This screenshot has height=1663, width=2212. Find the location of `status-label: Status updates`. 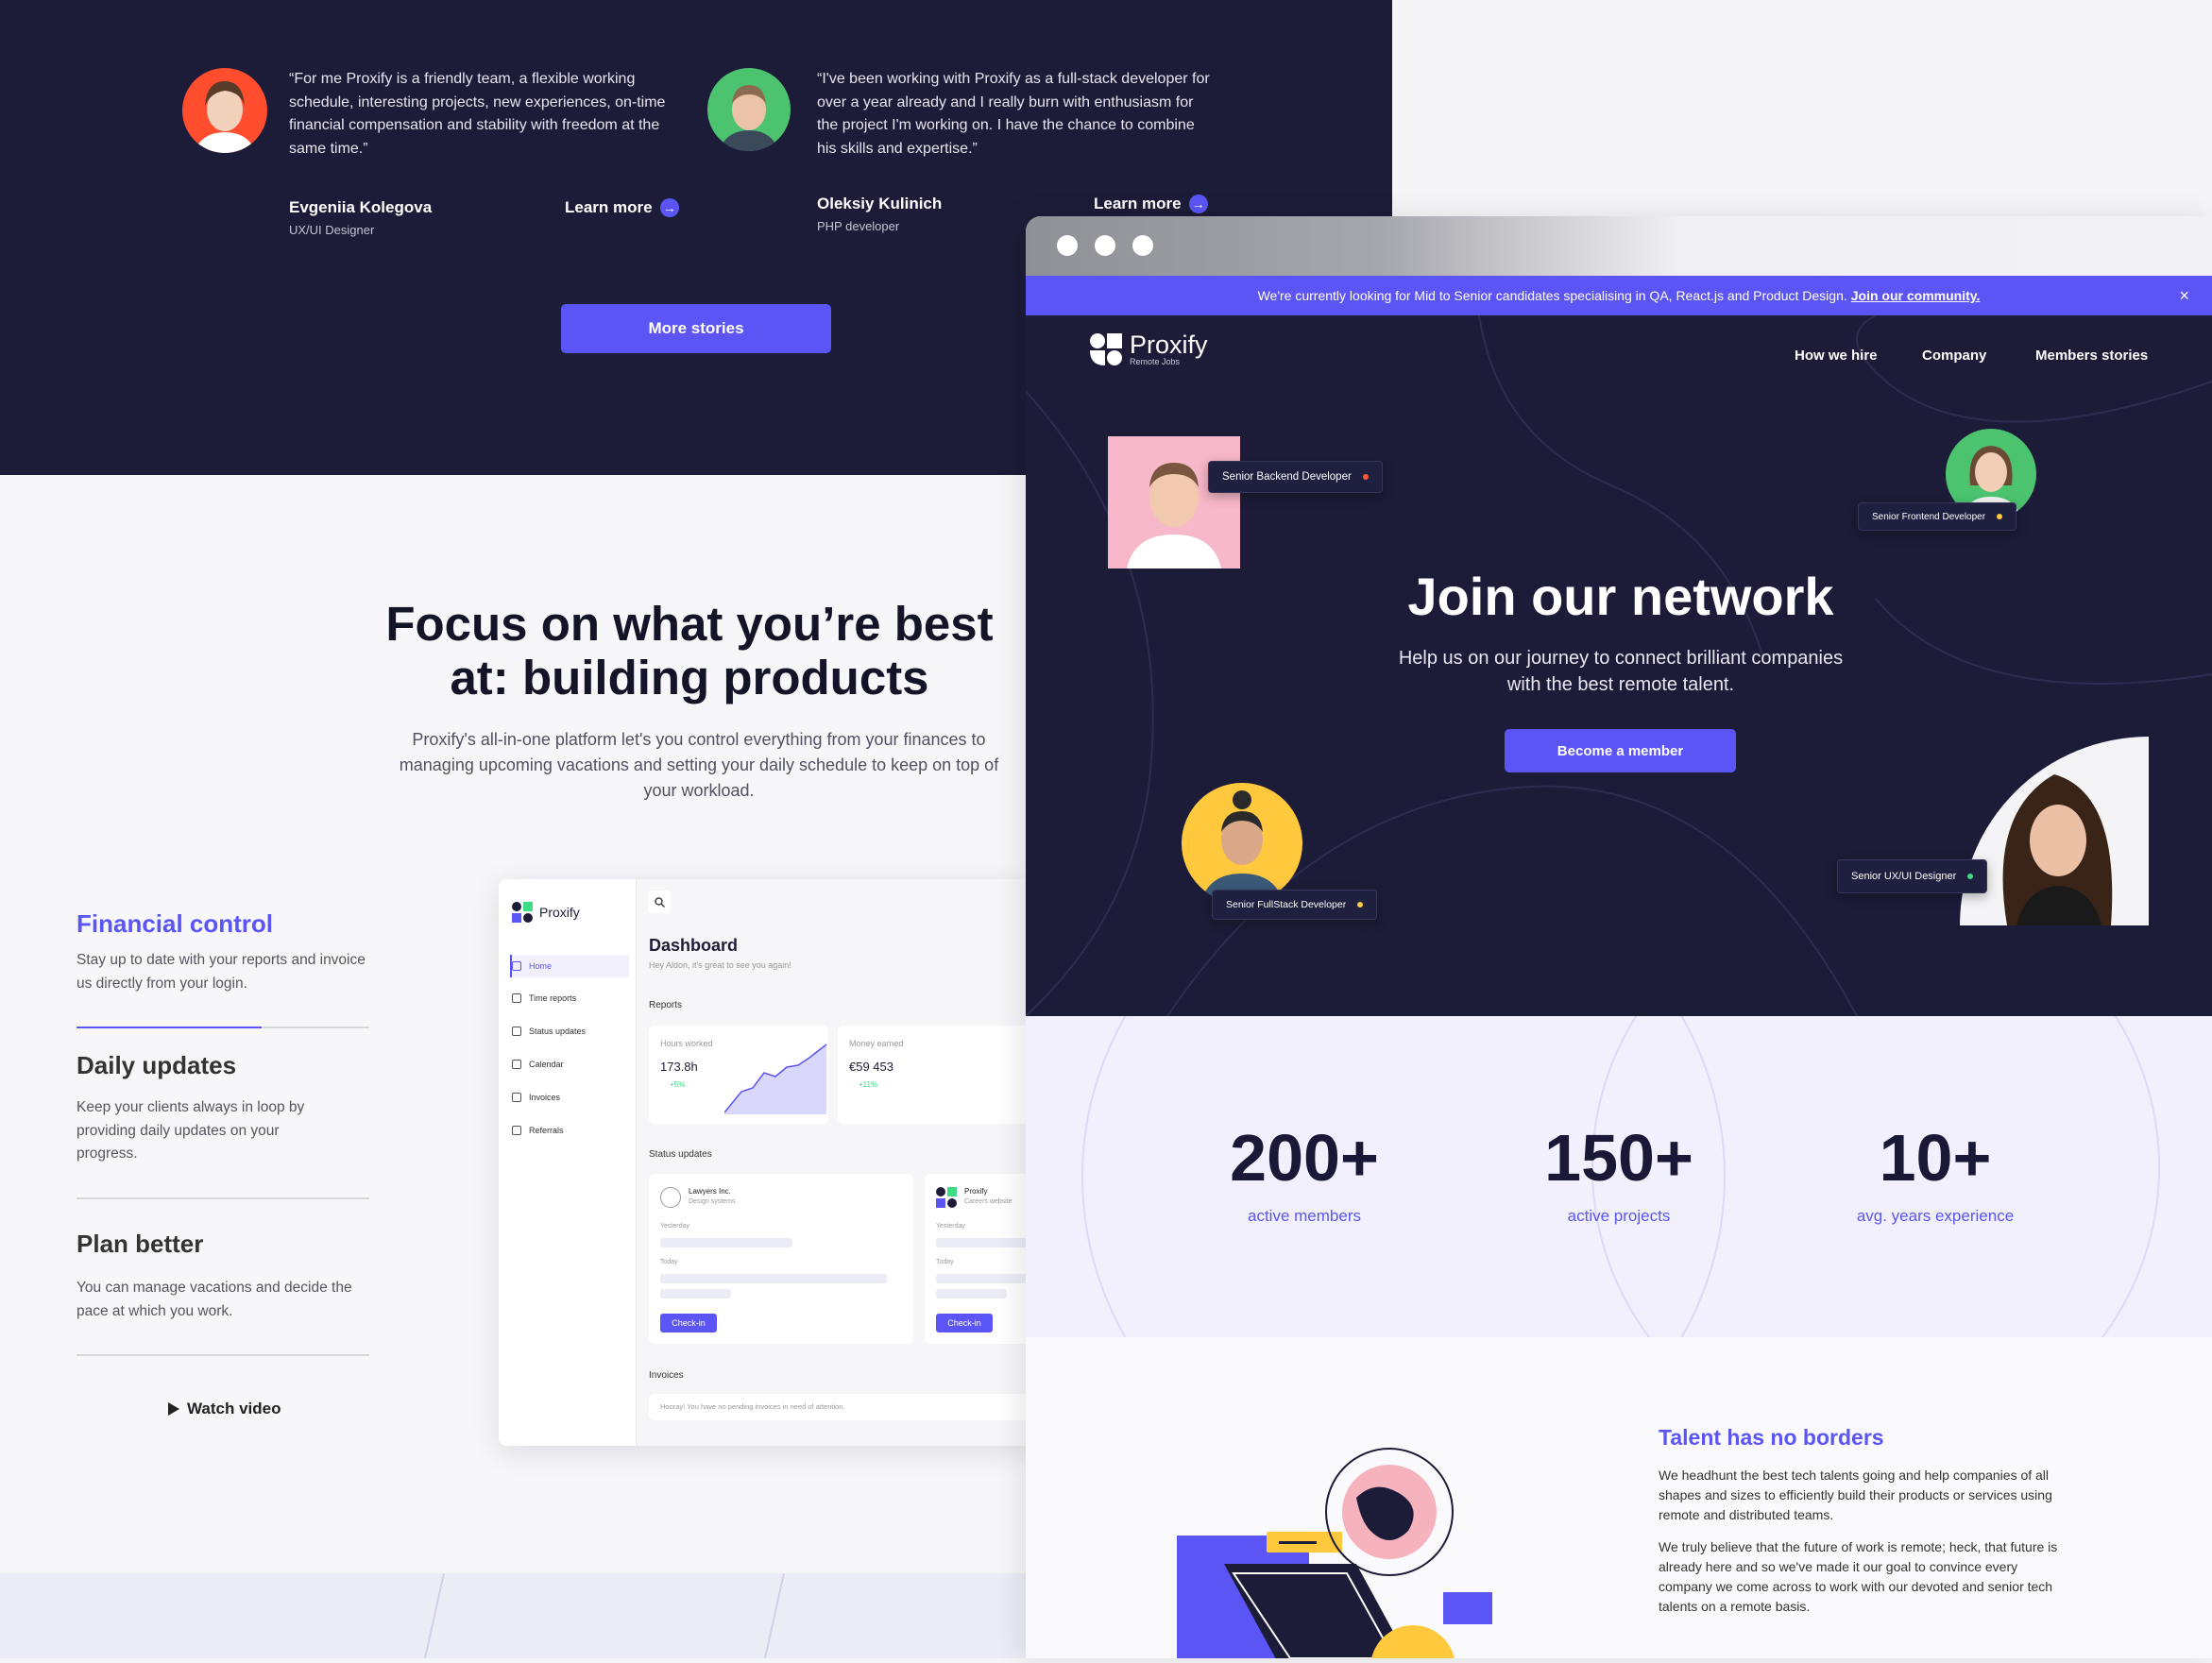

status-label: Status updates is located at coordinates (680, 1154).